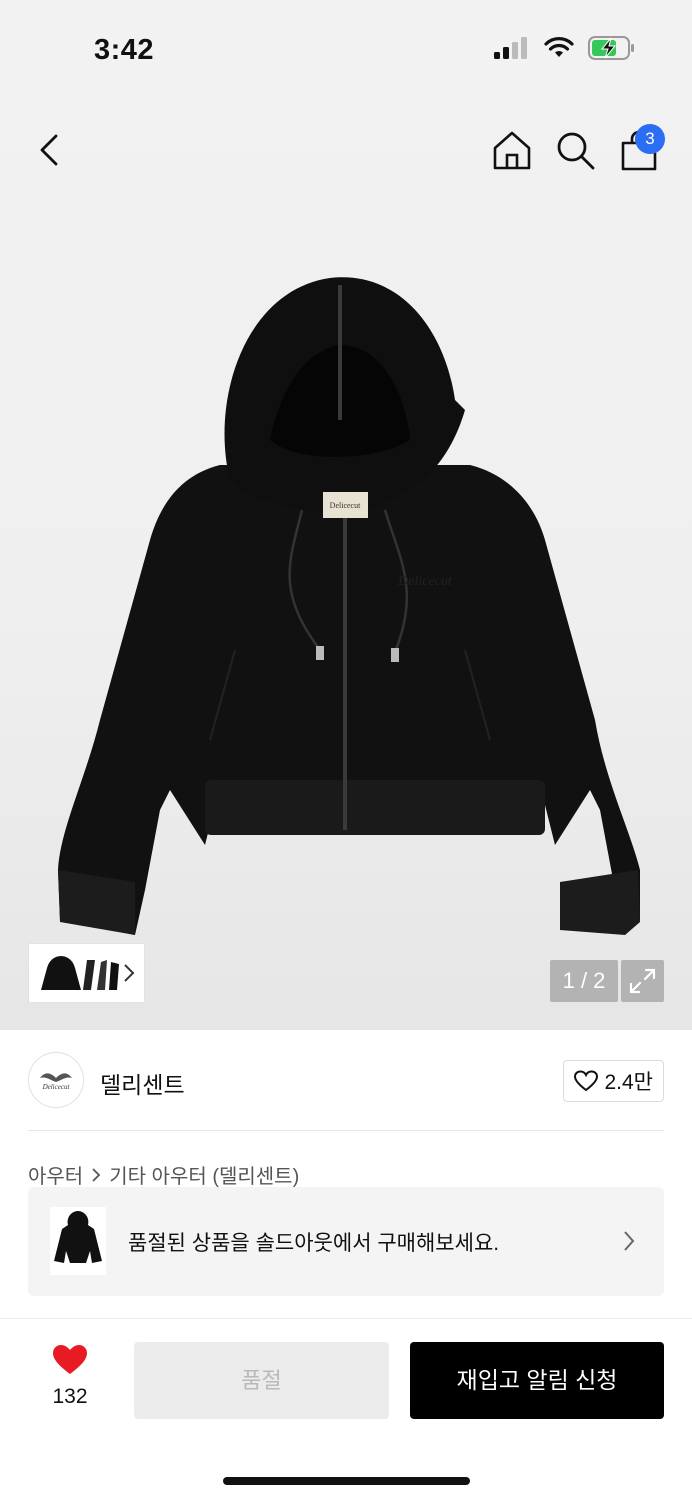  What do you see at coordinates (346, 1481) in the screenshot?
I see `home-indicator` at bounding box center [346, 1481].